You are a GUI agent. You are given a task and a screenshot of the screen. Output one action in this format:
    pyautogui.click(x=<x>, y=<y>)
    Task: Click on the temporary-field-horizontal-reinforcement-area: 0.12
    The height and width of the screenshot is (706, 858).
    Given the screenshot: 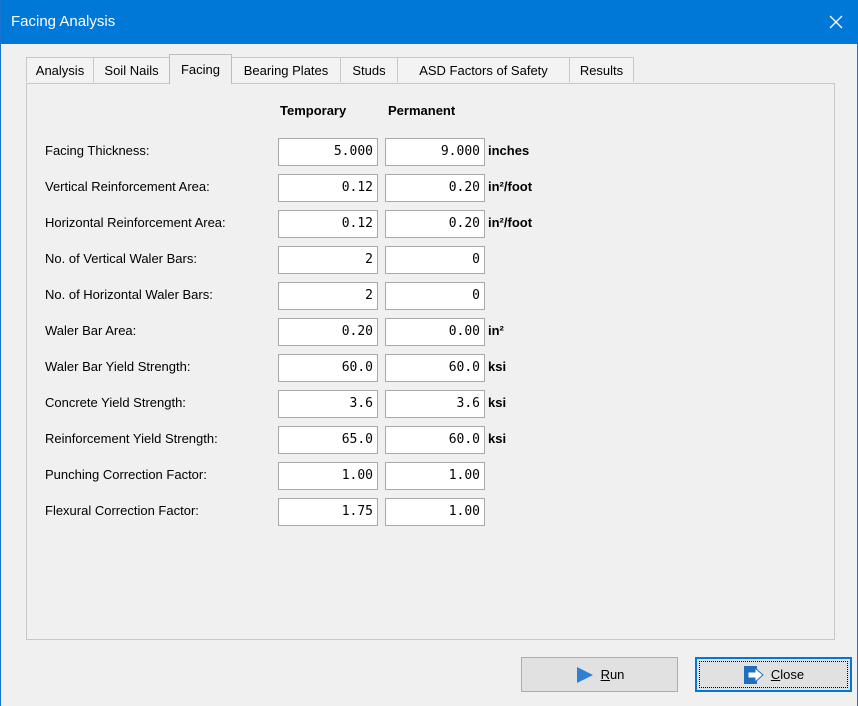 What is the action you would take?
    pyautogui.click(x=328, y=224)
    